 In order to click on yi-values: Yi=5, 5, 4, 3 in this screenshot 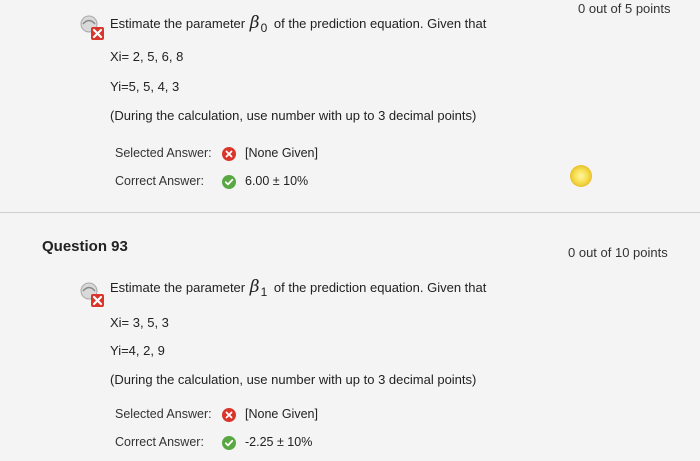, I will do `click(145, 86)`.